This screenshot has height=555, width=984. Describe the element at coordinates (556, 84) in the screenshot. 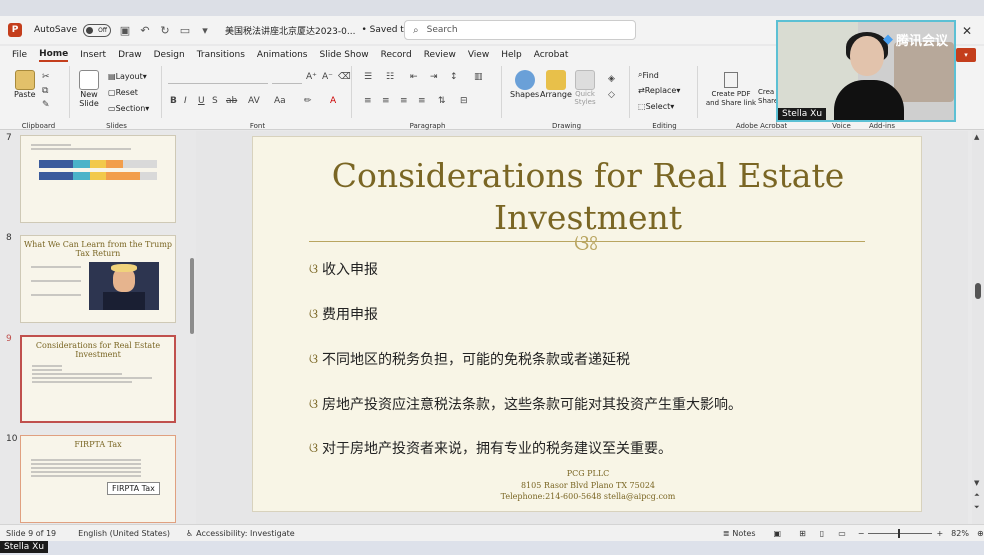

I see `arrange-button: Arrange` at that location.